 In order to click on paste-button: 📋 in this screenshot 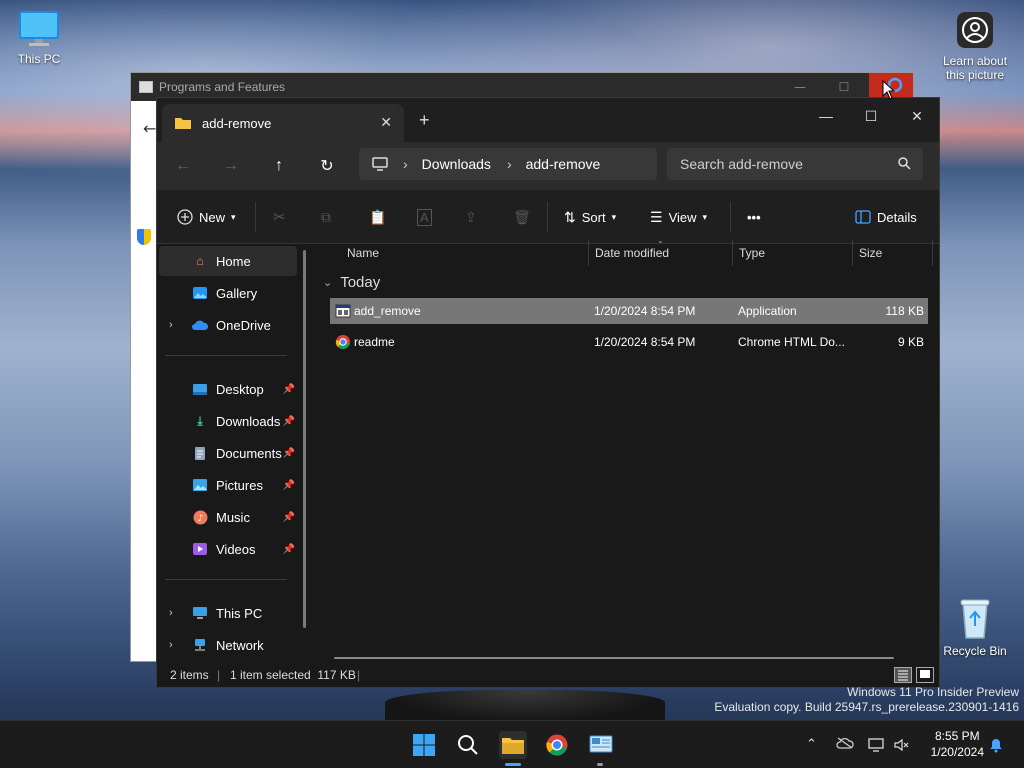, I will do `click(377, 217)`.